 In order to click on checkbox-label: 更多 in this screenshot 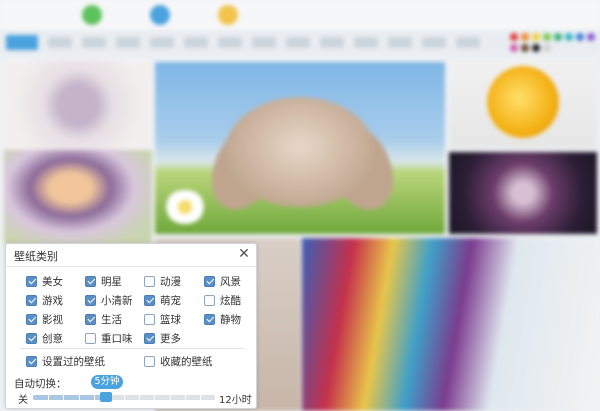, I will do `click(170, 338)`.